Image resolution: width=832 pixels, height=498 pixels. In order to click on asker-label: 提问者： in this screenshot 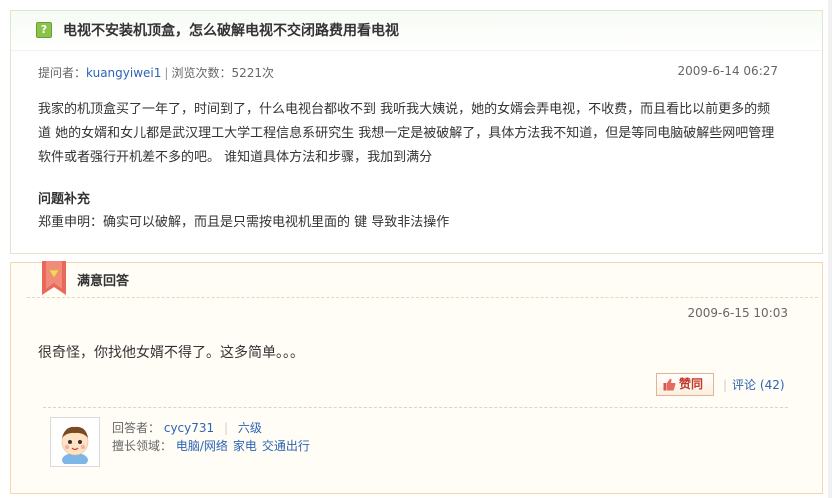, I will do `click(62, 73)`.